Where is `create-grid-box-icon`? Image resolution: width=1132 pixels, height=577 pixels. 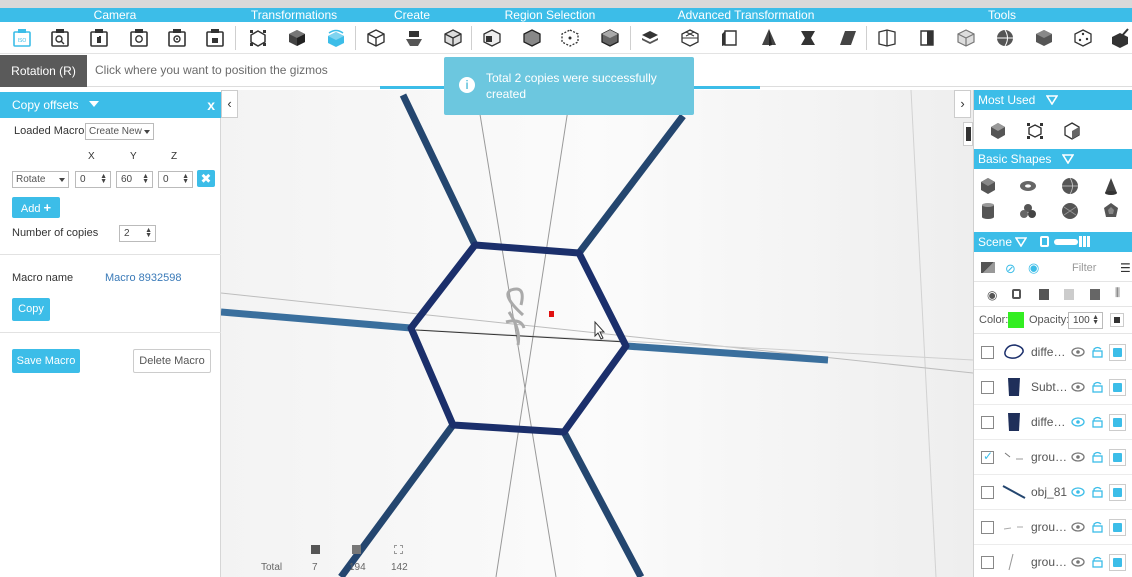 create-grid-box-icon is located at coordinates (453, 38).